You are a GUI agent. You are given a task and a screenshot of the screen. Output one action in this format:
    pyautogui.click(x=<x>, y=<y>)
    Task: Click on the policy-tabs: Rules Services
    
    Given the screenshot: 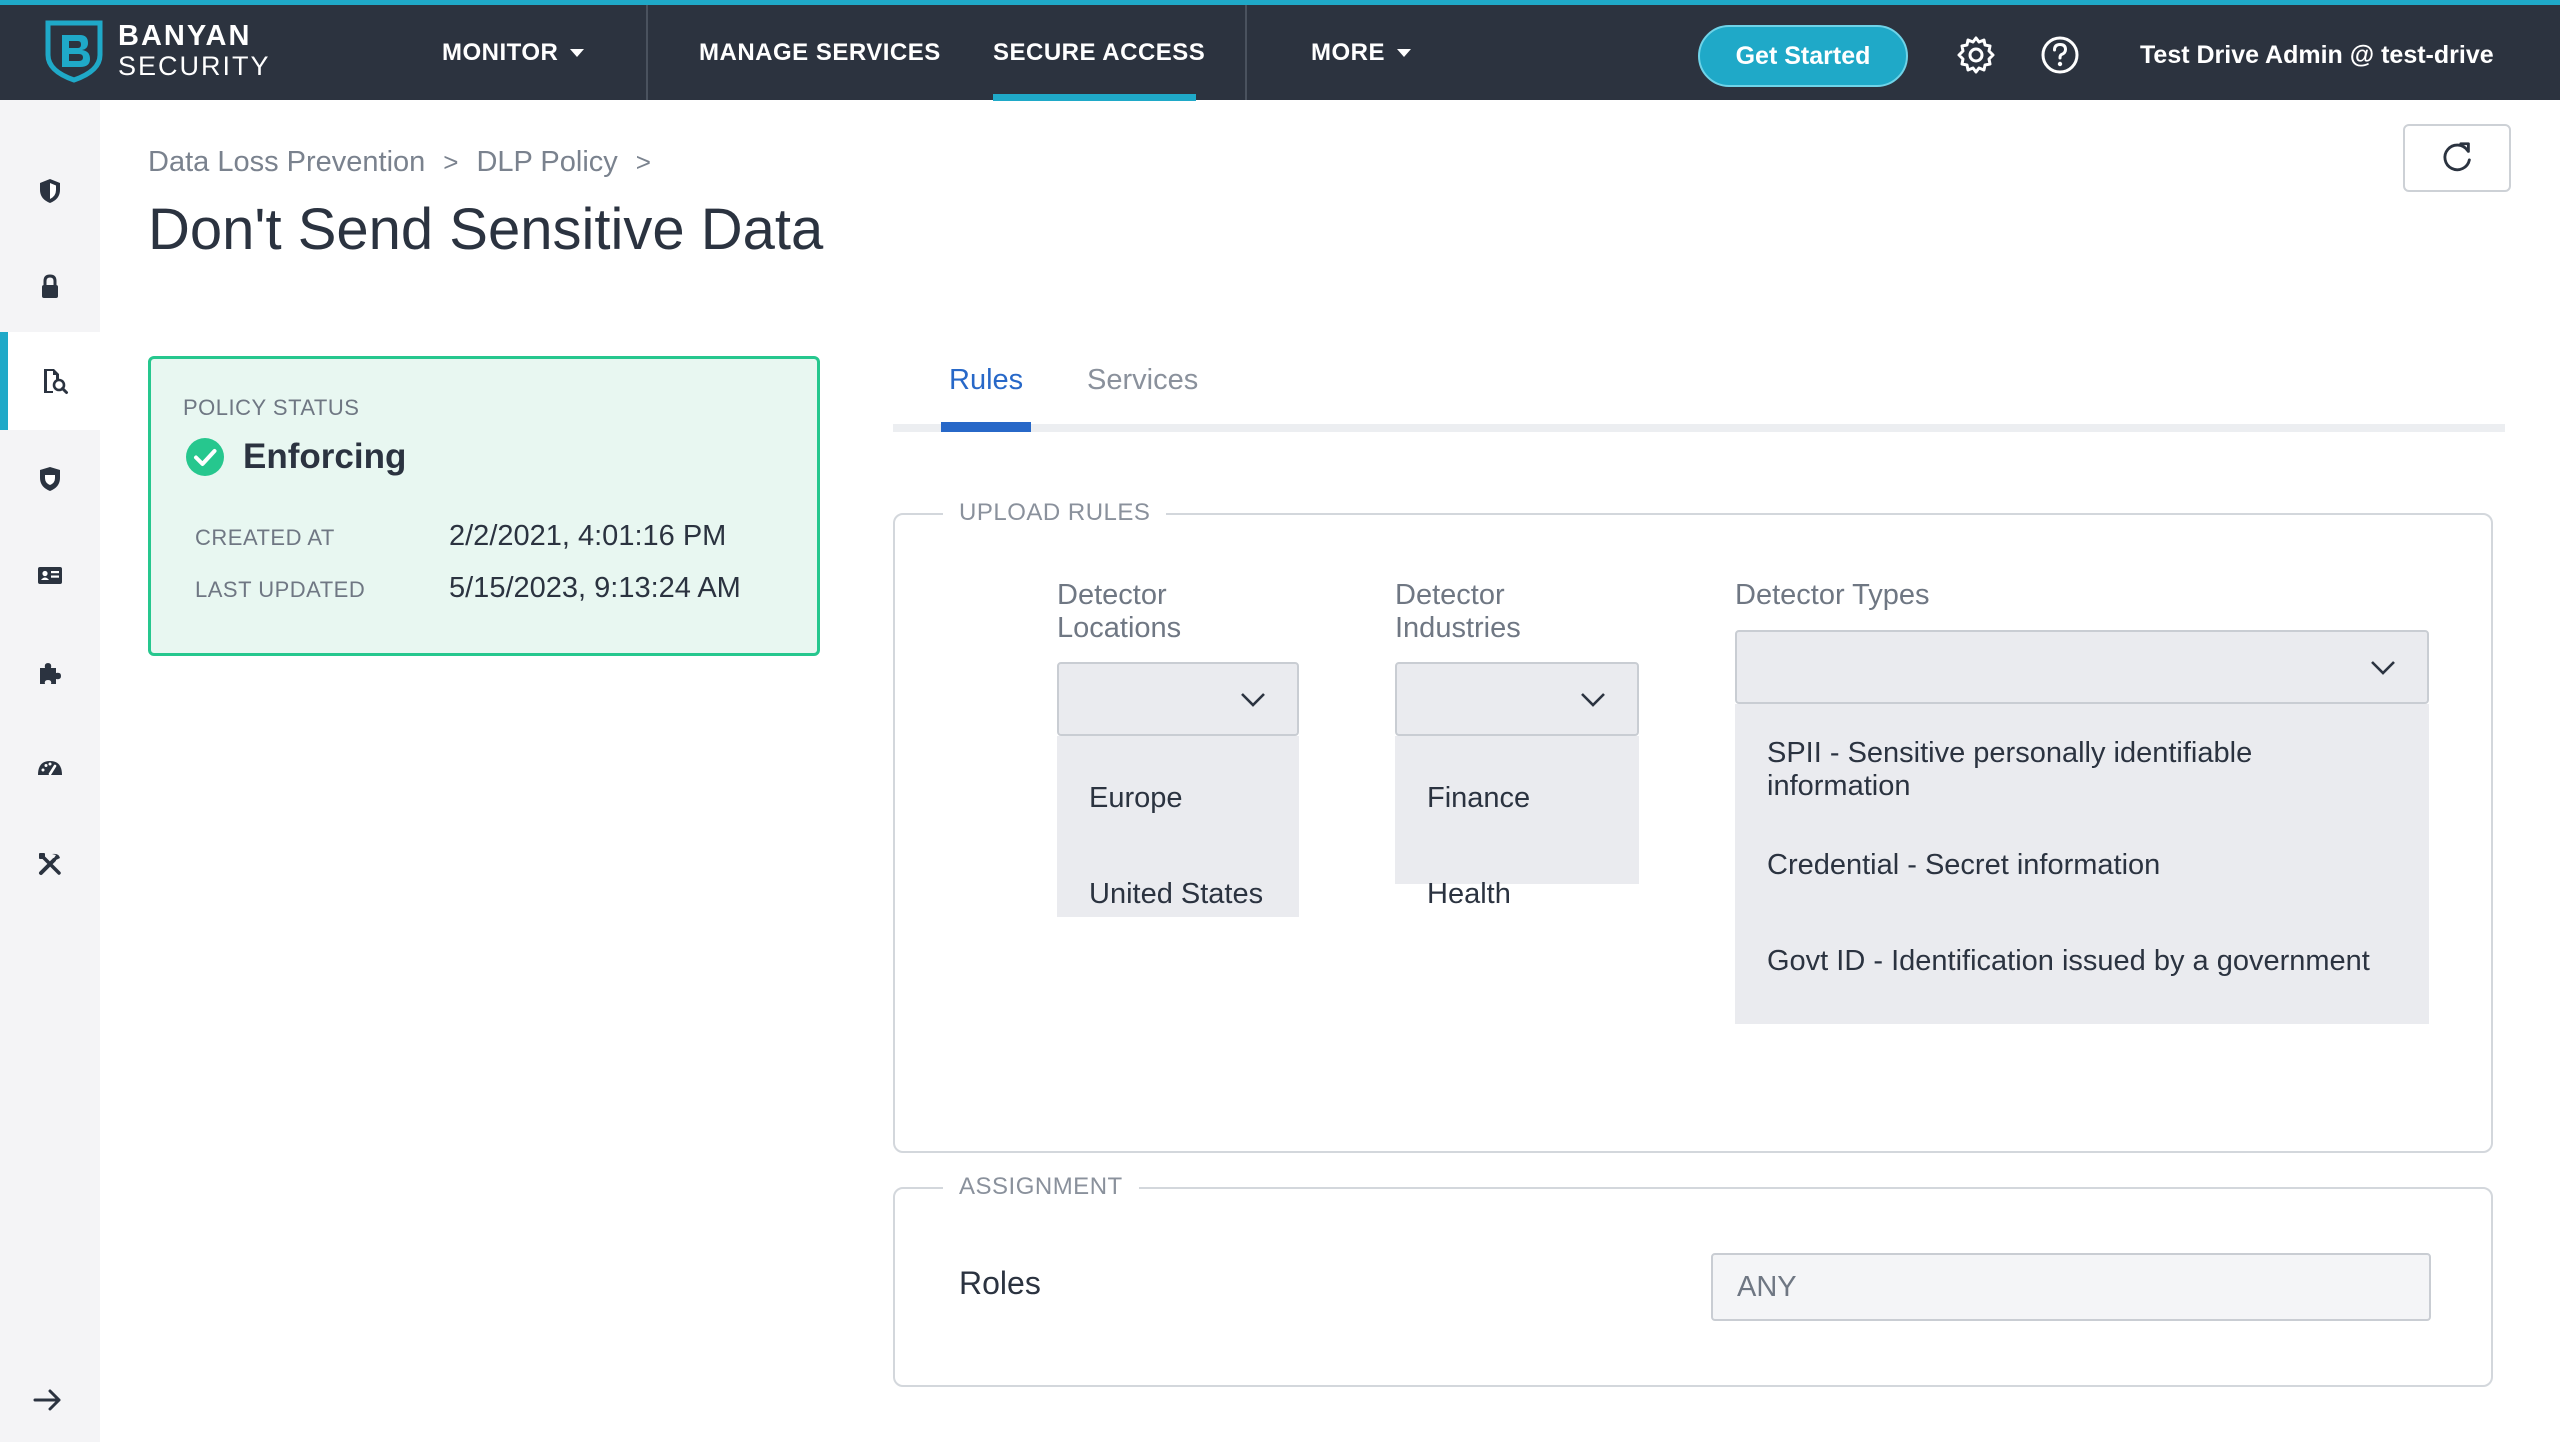 What is the action you would take?
    pyautogui.click(x=1699, y=392)
    